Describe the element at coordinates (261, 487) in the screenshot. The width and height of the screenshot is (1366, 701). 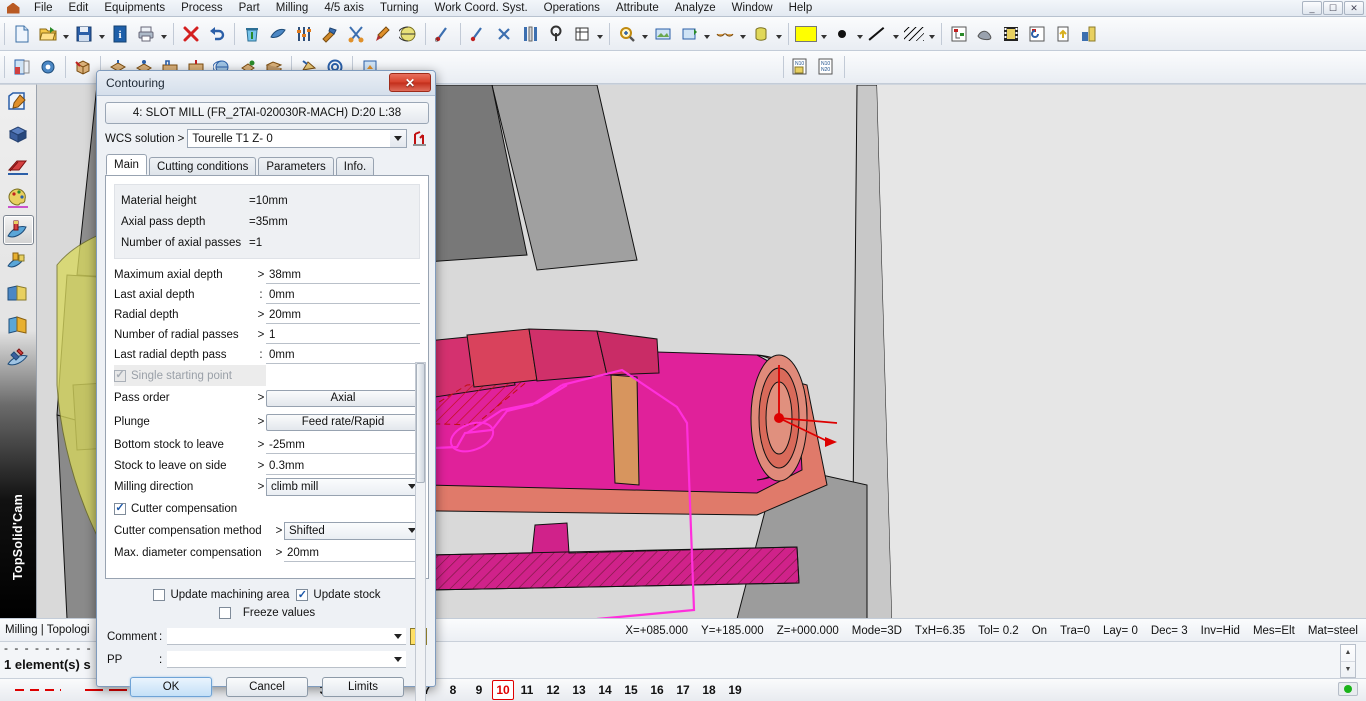
I see `milling-direction-sep: >` at that location.